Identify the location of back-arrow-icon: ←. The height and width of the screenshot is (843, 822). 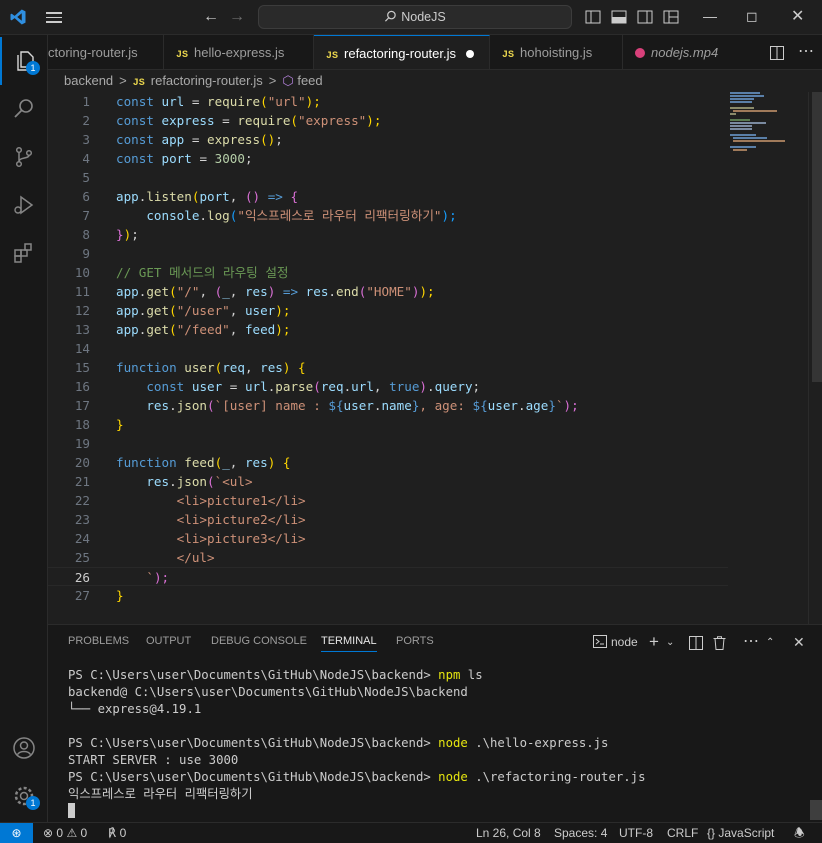
(211, 17).